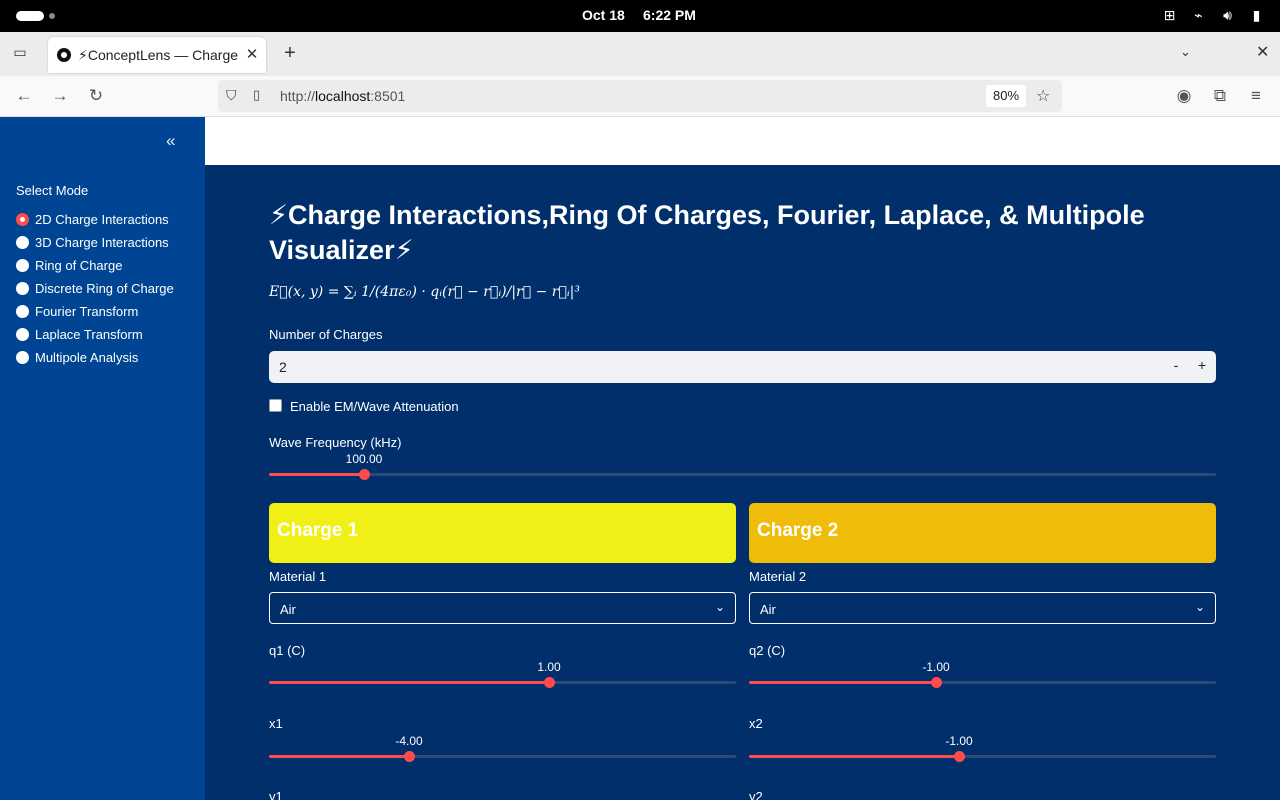 This screenshot has height=800, width=1280. What do you see at coordinates (96, 96) in the screenshot?
I see `reload-icon: ↻` at bounding box center [96, 96].